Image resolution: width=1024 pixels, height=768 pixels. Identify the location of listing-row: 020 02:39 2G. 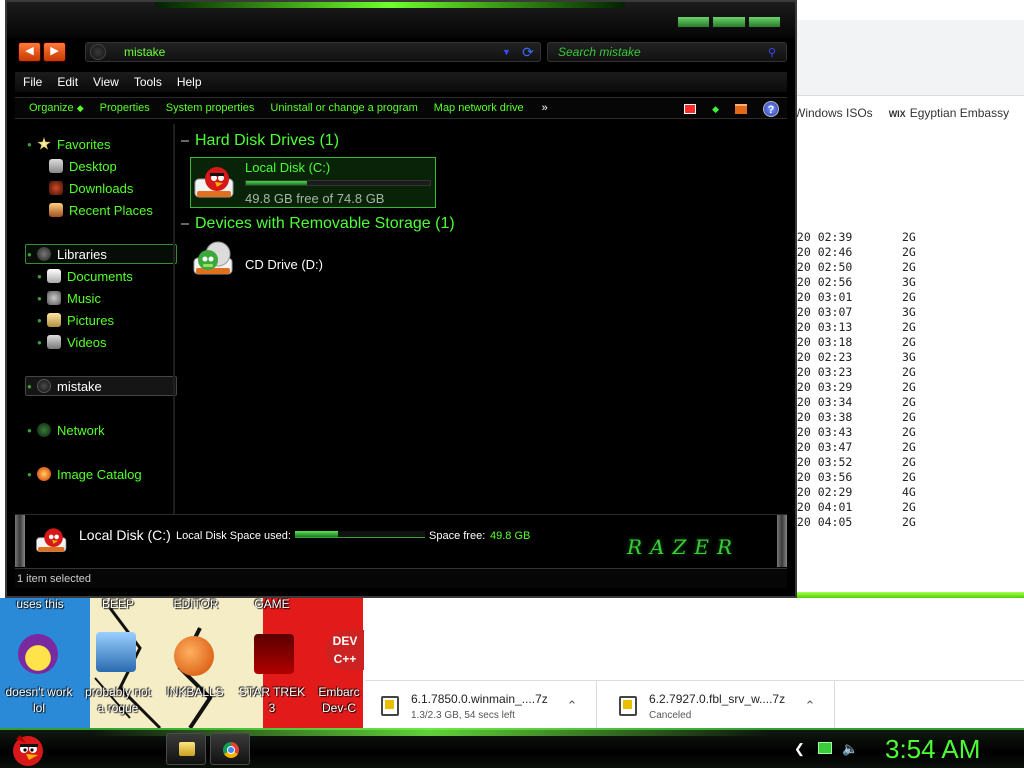
(870, 237).